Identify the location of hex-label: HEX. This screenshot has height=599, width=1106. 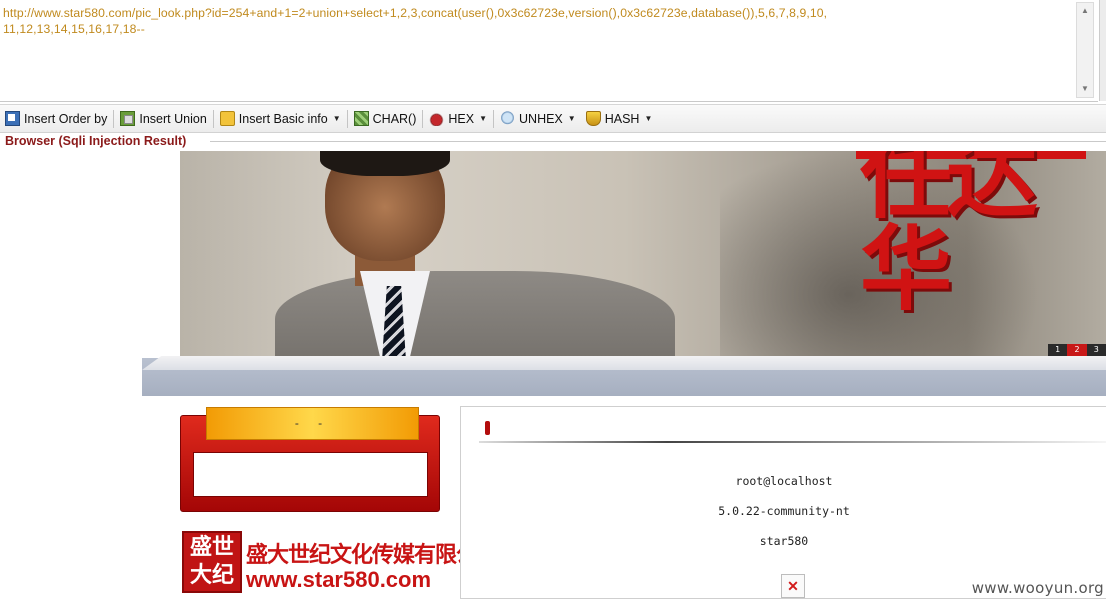
(461, 118).